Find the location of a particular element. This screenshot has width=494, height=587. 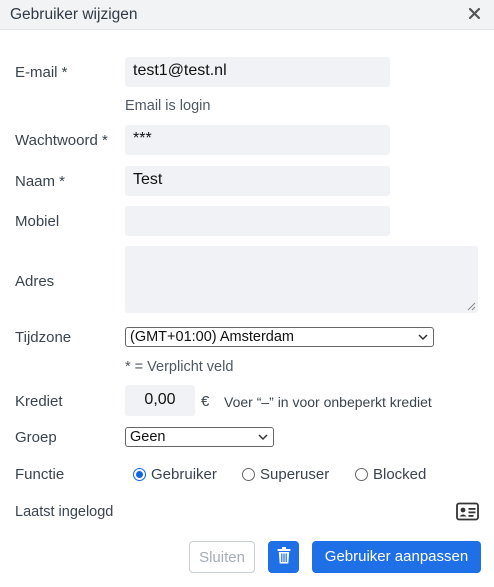

dialog-title: Gebruiker wijzigen is located at coordinates (74, 14).